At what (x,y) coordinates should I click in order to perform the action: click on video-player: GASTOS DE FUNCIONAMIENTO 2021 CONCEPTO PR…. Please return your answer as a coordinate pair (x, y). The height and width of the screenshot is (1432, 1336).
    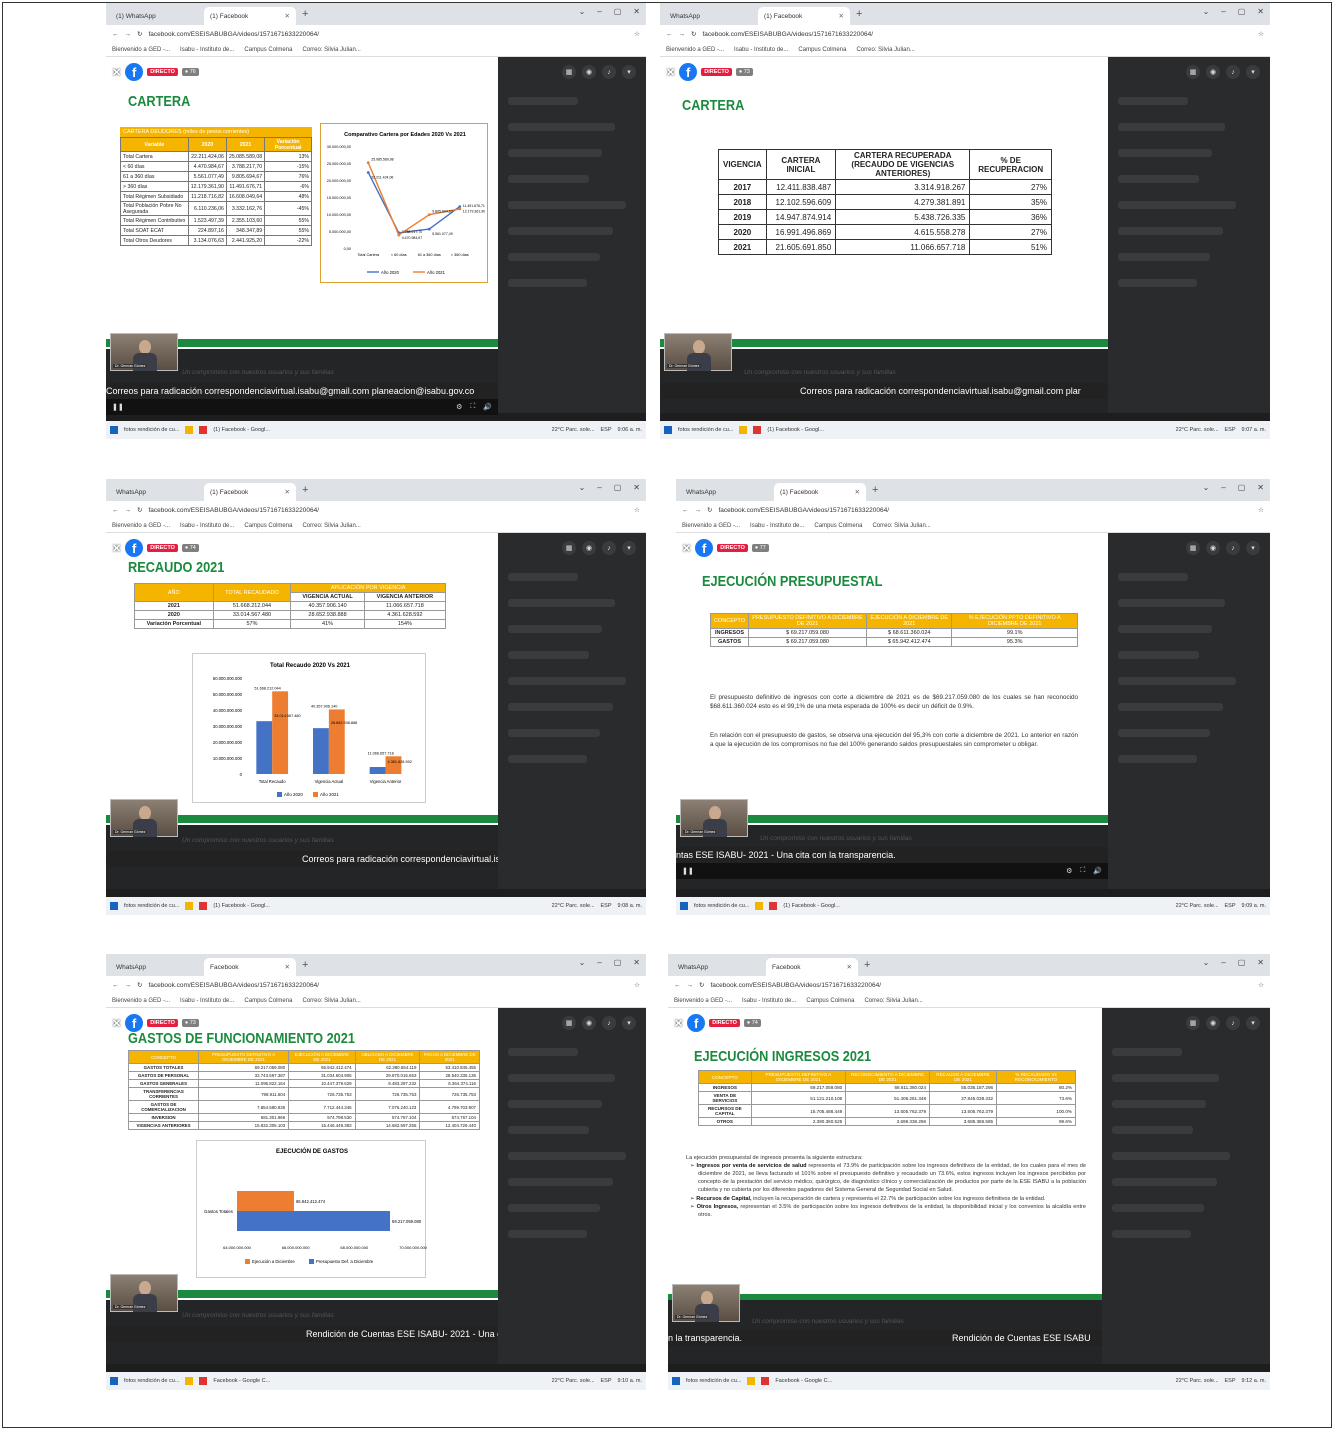
    Looking at the image, I should click on (376, 1186).